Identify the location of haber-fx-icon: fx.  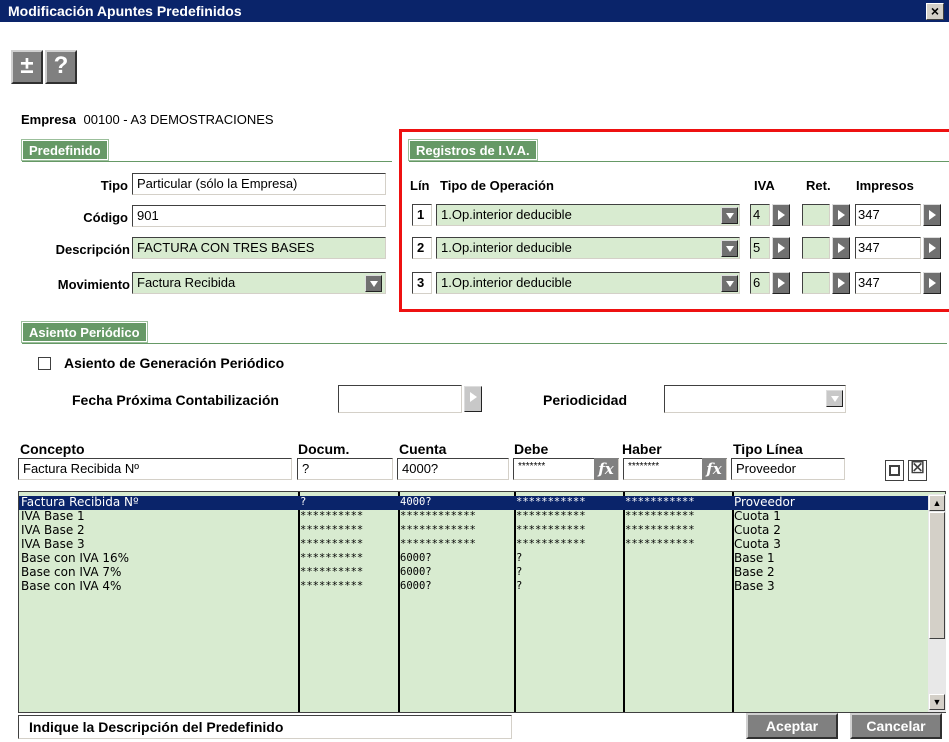
(714, 469).